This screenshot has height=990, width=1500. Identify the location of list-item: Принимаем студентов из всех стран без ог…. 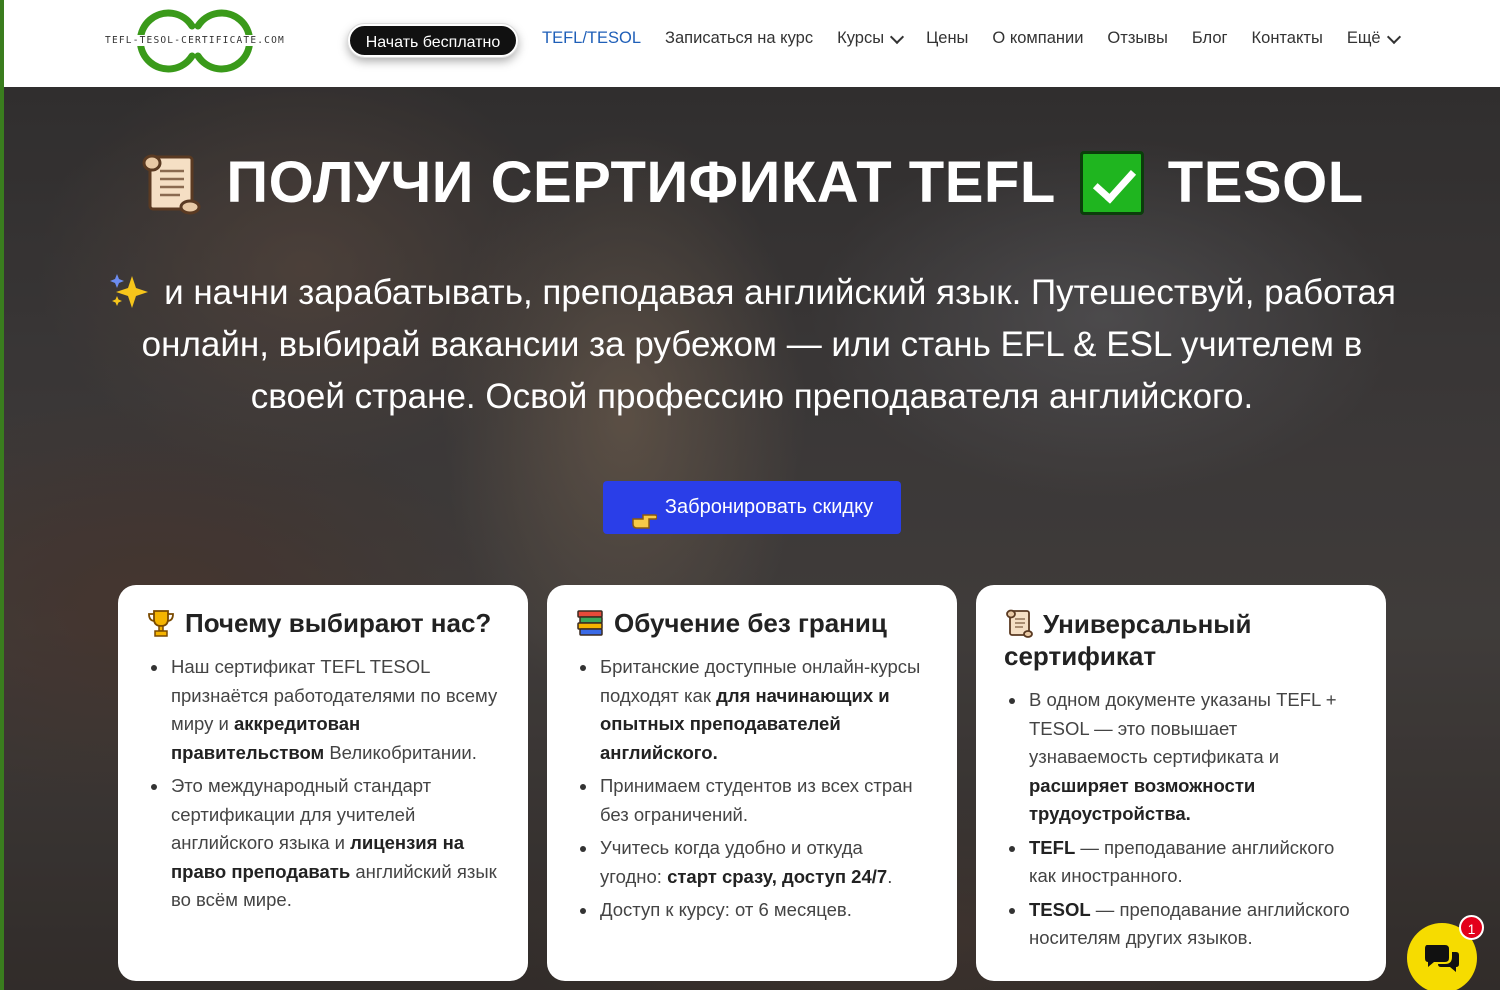
(752, 800).